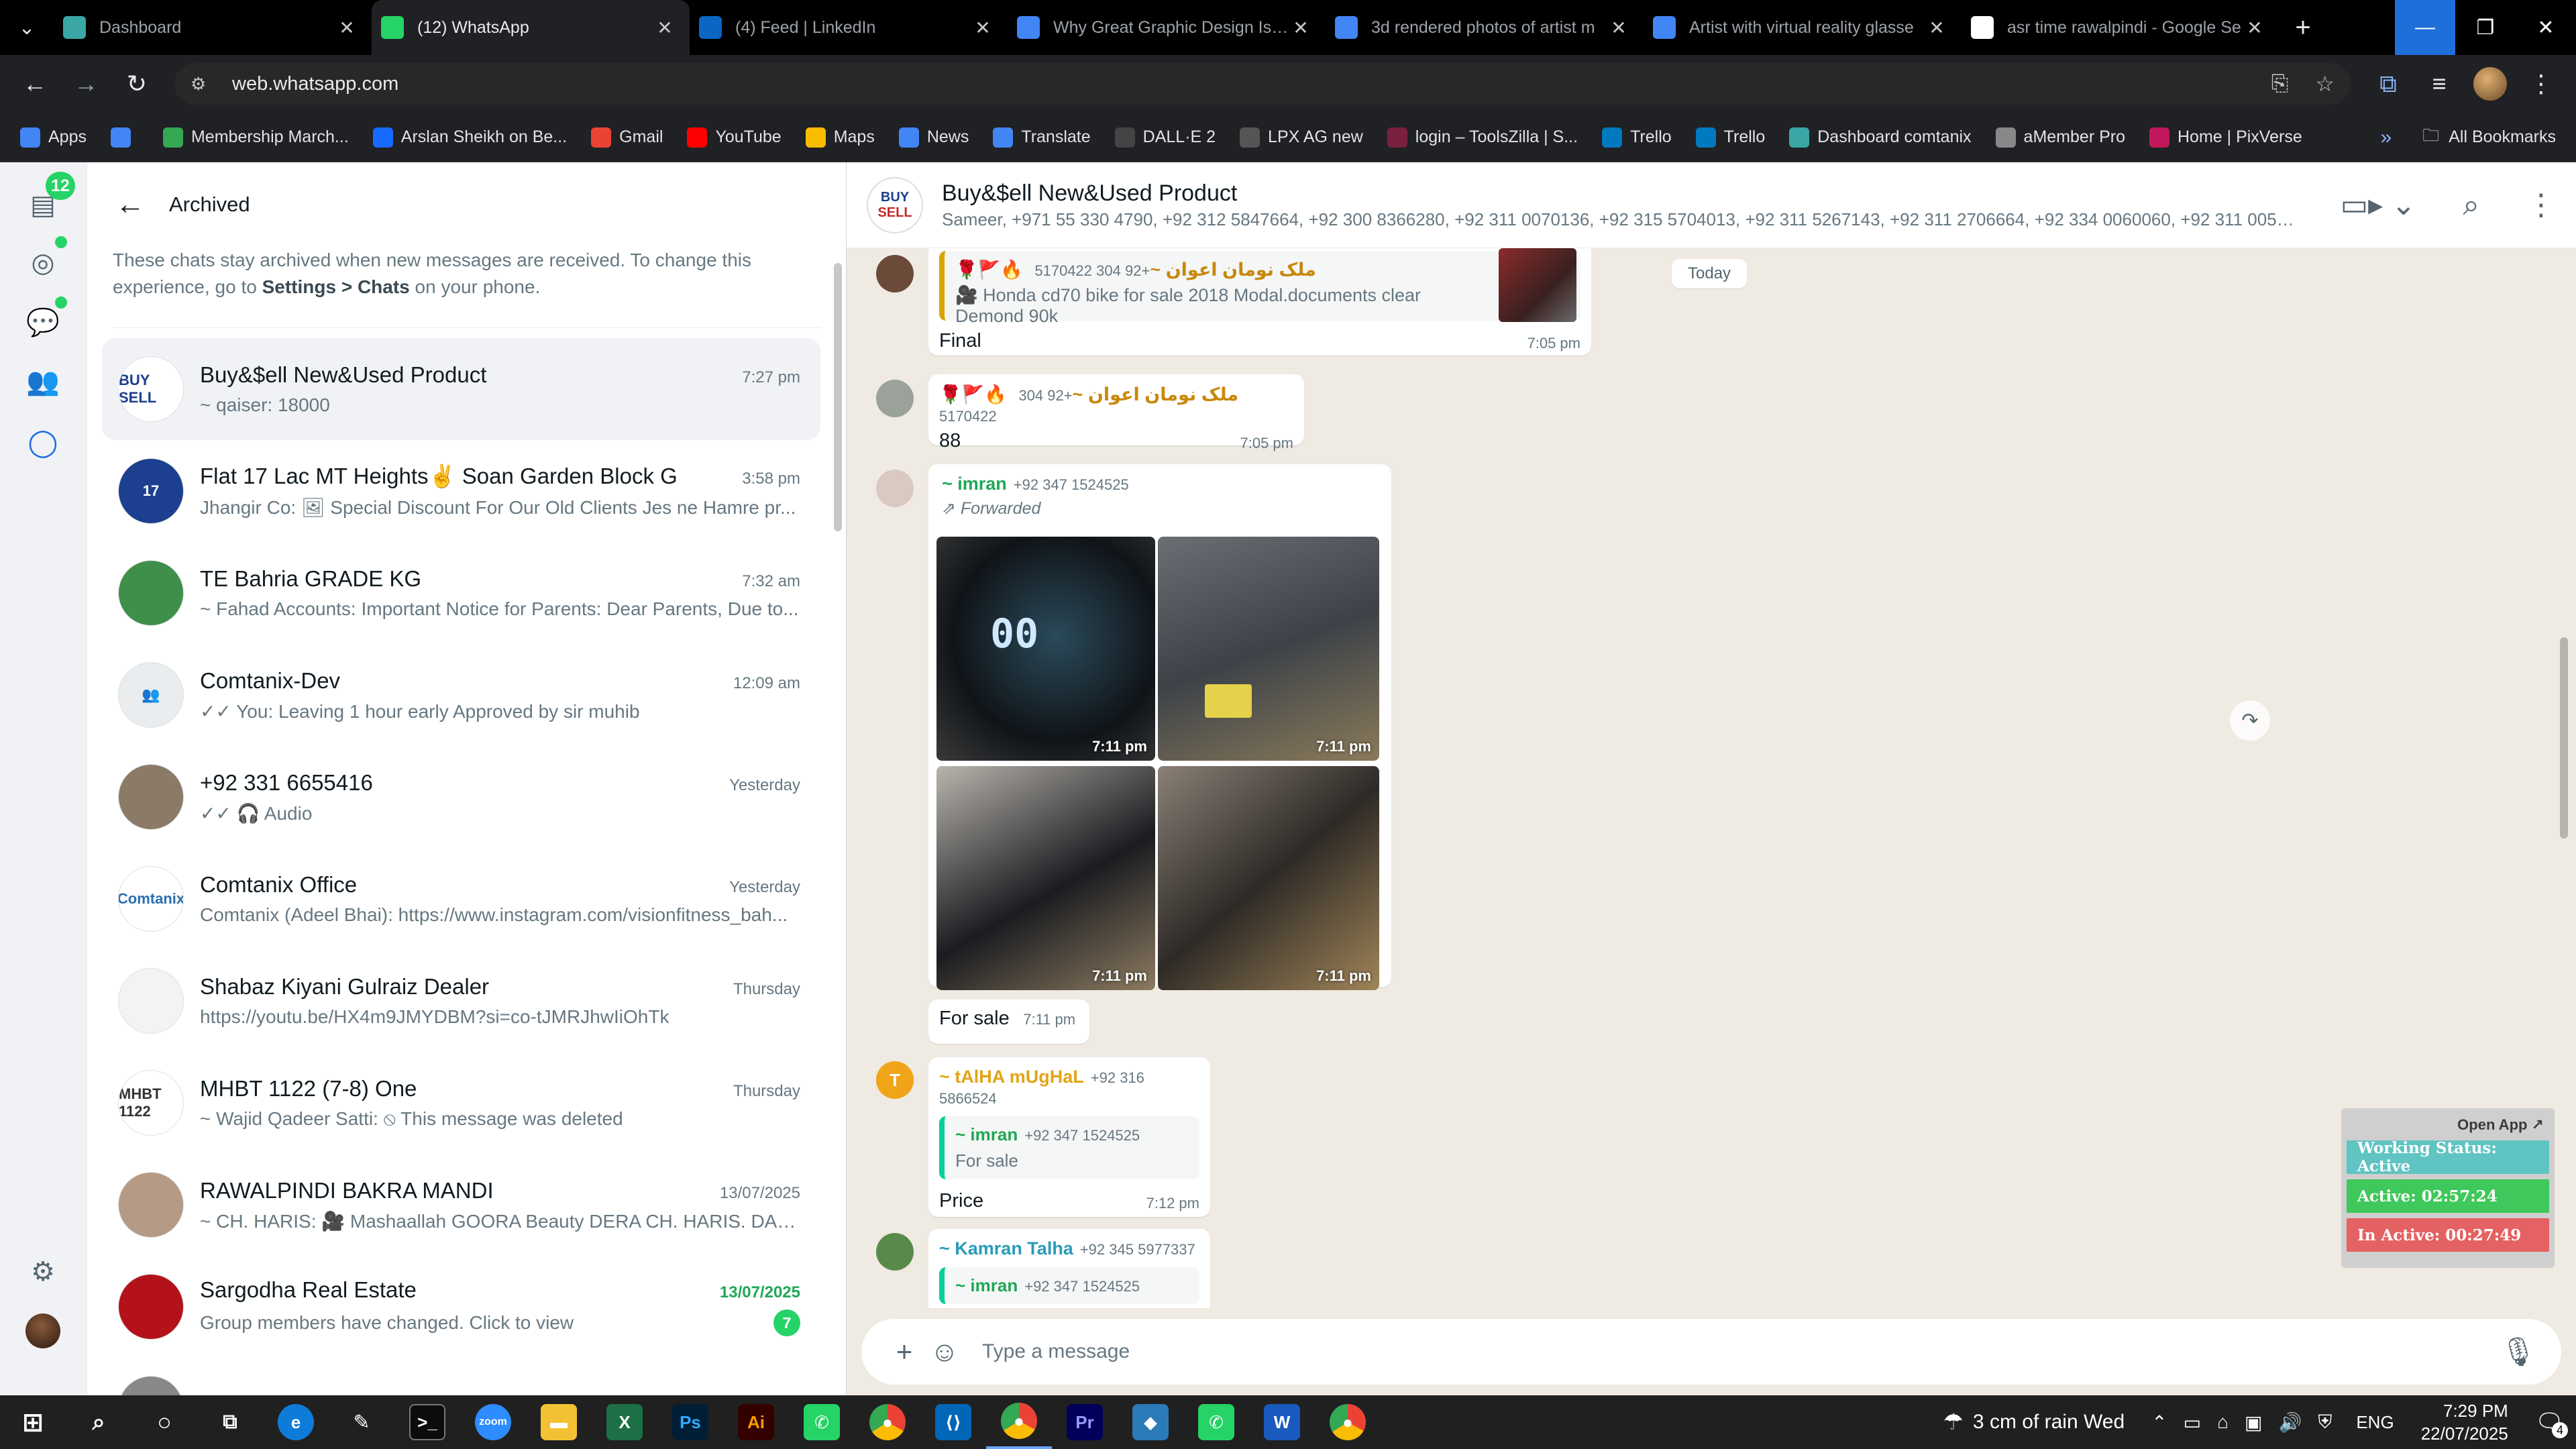 Image resolution: width=2576 pixels, height=1449 pixels. Describe the element at coordinates (2551, 1423) in the screenshot. I see `notification-icon: 🗨 4` at that location.